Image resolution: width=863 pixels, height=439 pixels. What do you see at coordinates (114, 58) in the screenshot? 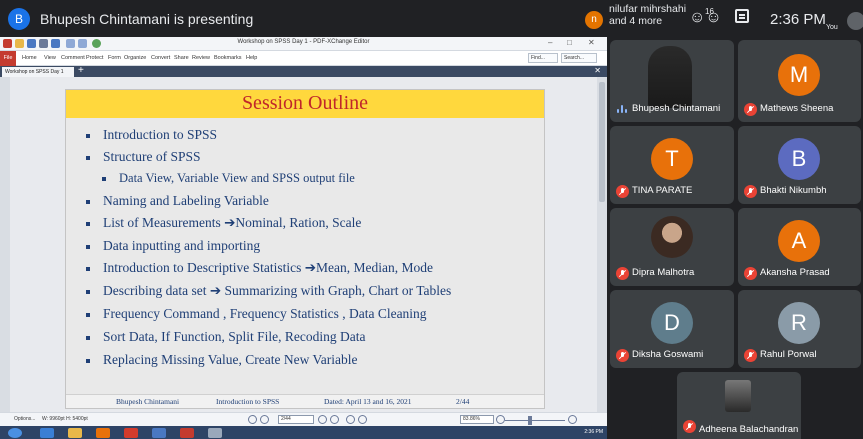
I see `tab-form: Form` at bounding box center [114, 58].